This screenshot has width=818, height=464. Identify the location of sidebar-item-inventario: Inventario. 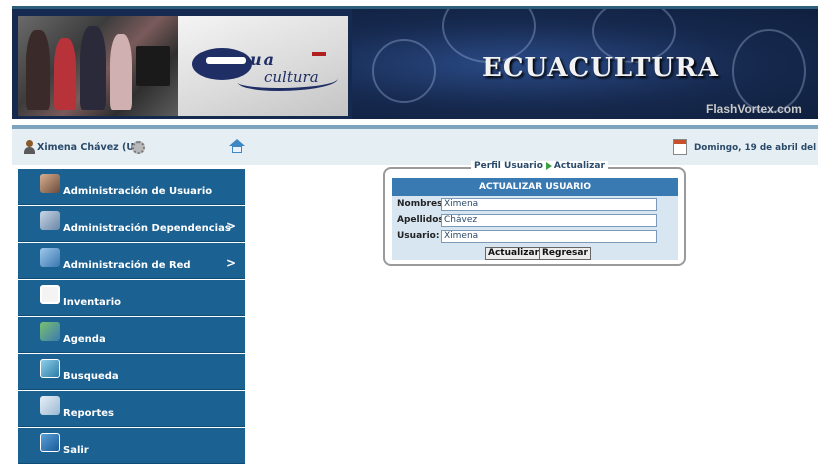
(131, 298).